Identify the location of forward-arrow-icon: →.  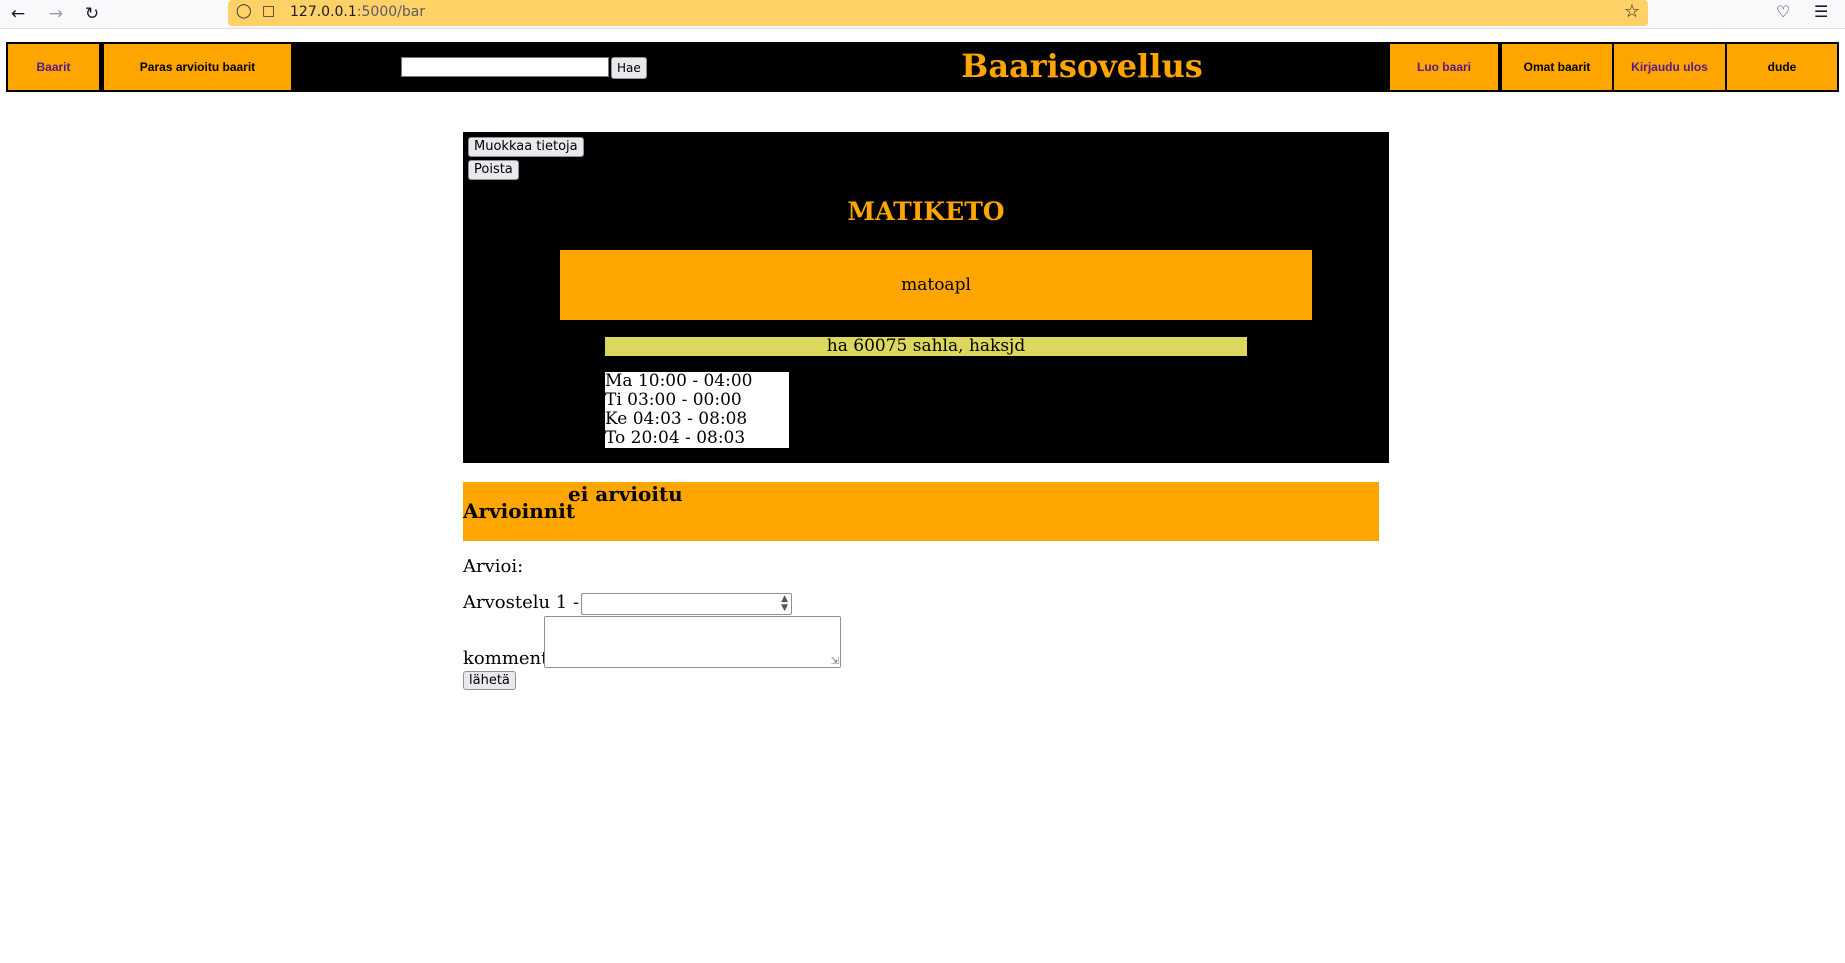
(56, 14).